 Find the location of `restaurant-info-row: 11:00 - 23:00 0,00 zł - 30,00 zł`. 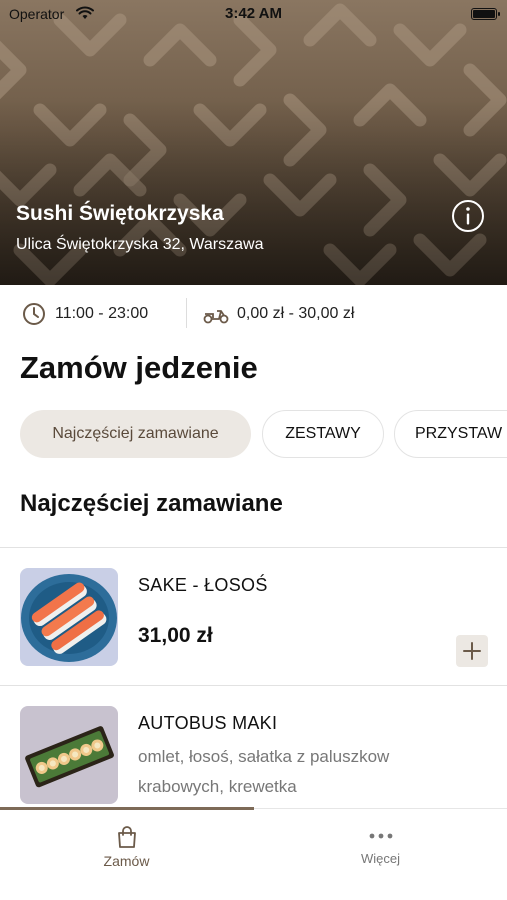

restaurant-info-row: 11:00 - 23:00 0,00 zł - 30,00 zł is located at coordinates (253, 314).